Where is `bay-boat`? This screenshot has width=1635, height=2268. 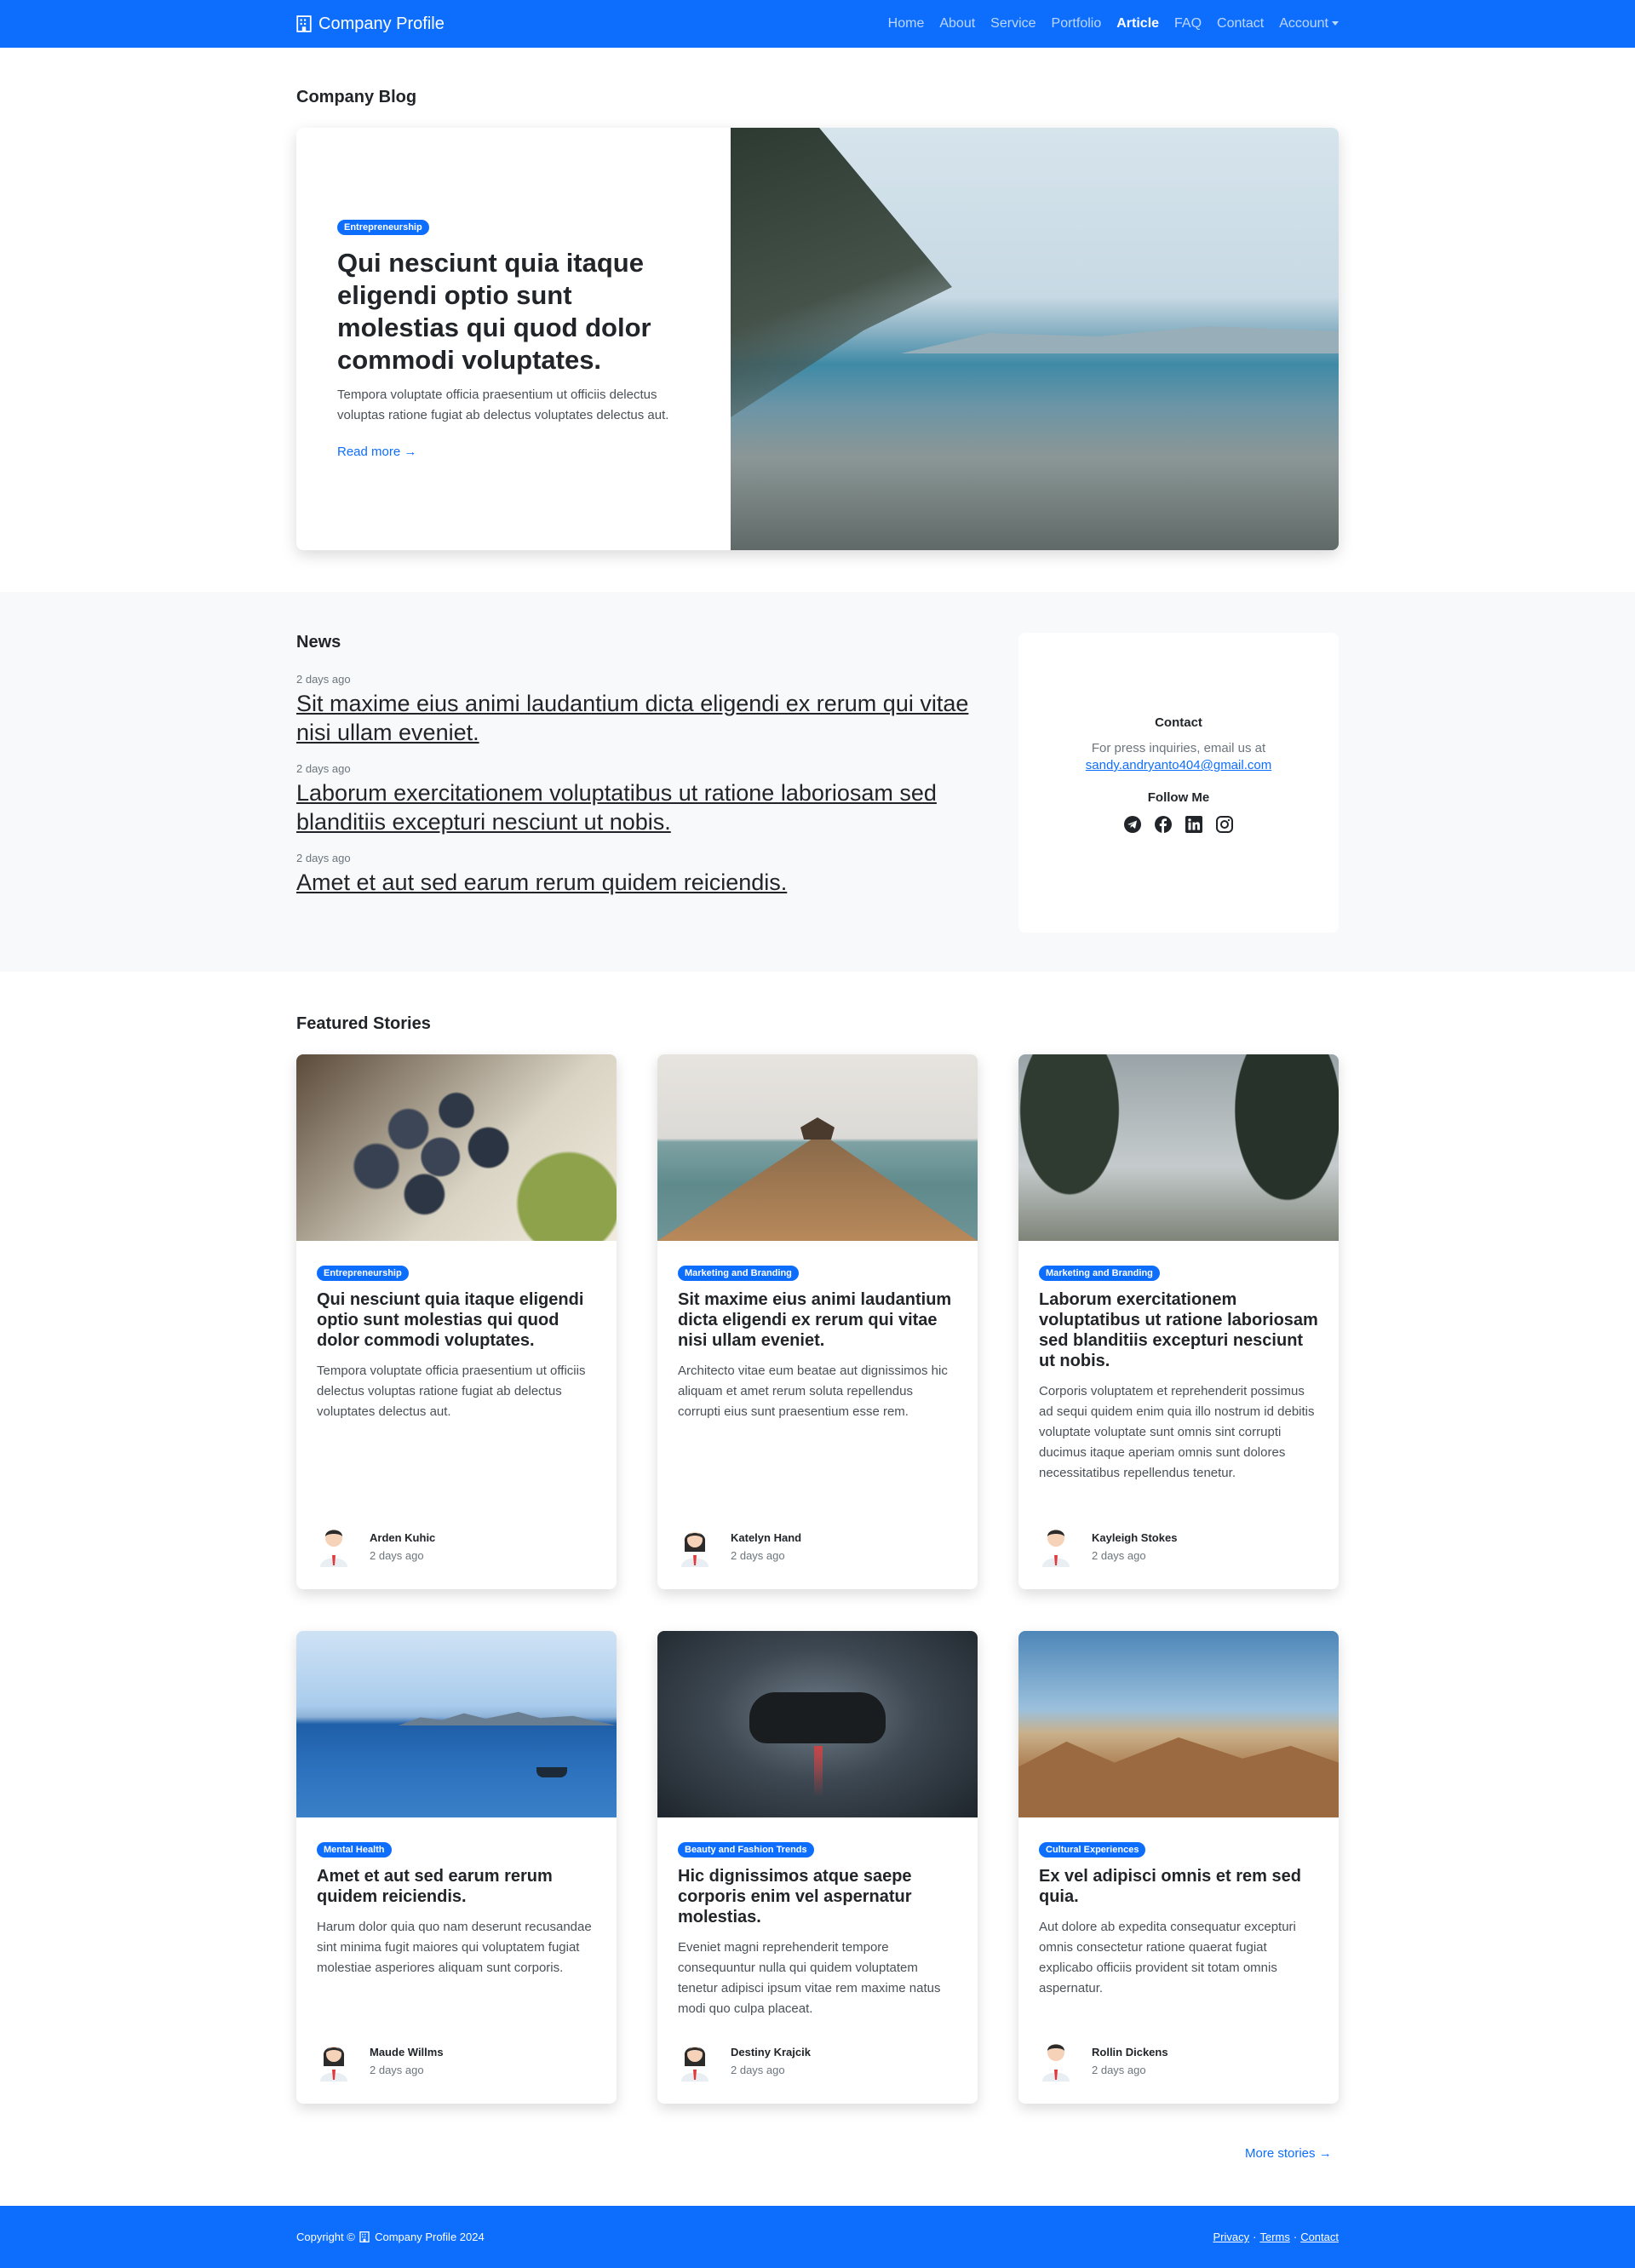 bay-boat is located at coordinates (551, 1772).